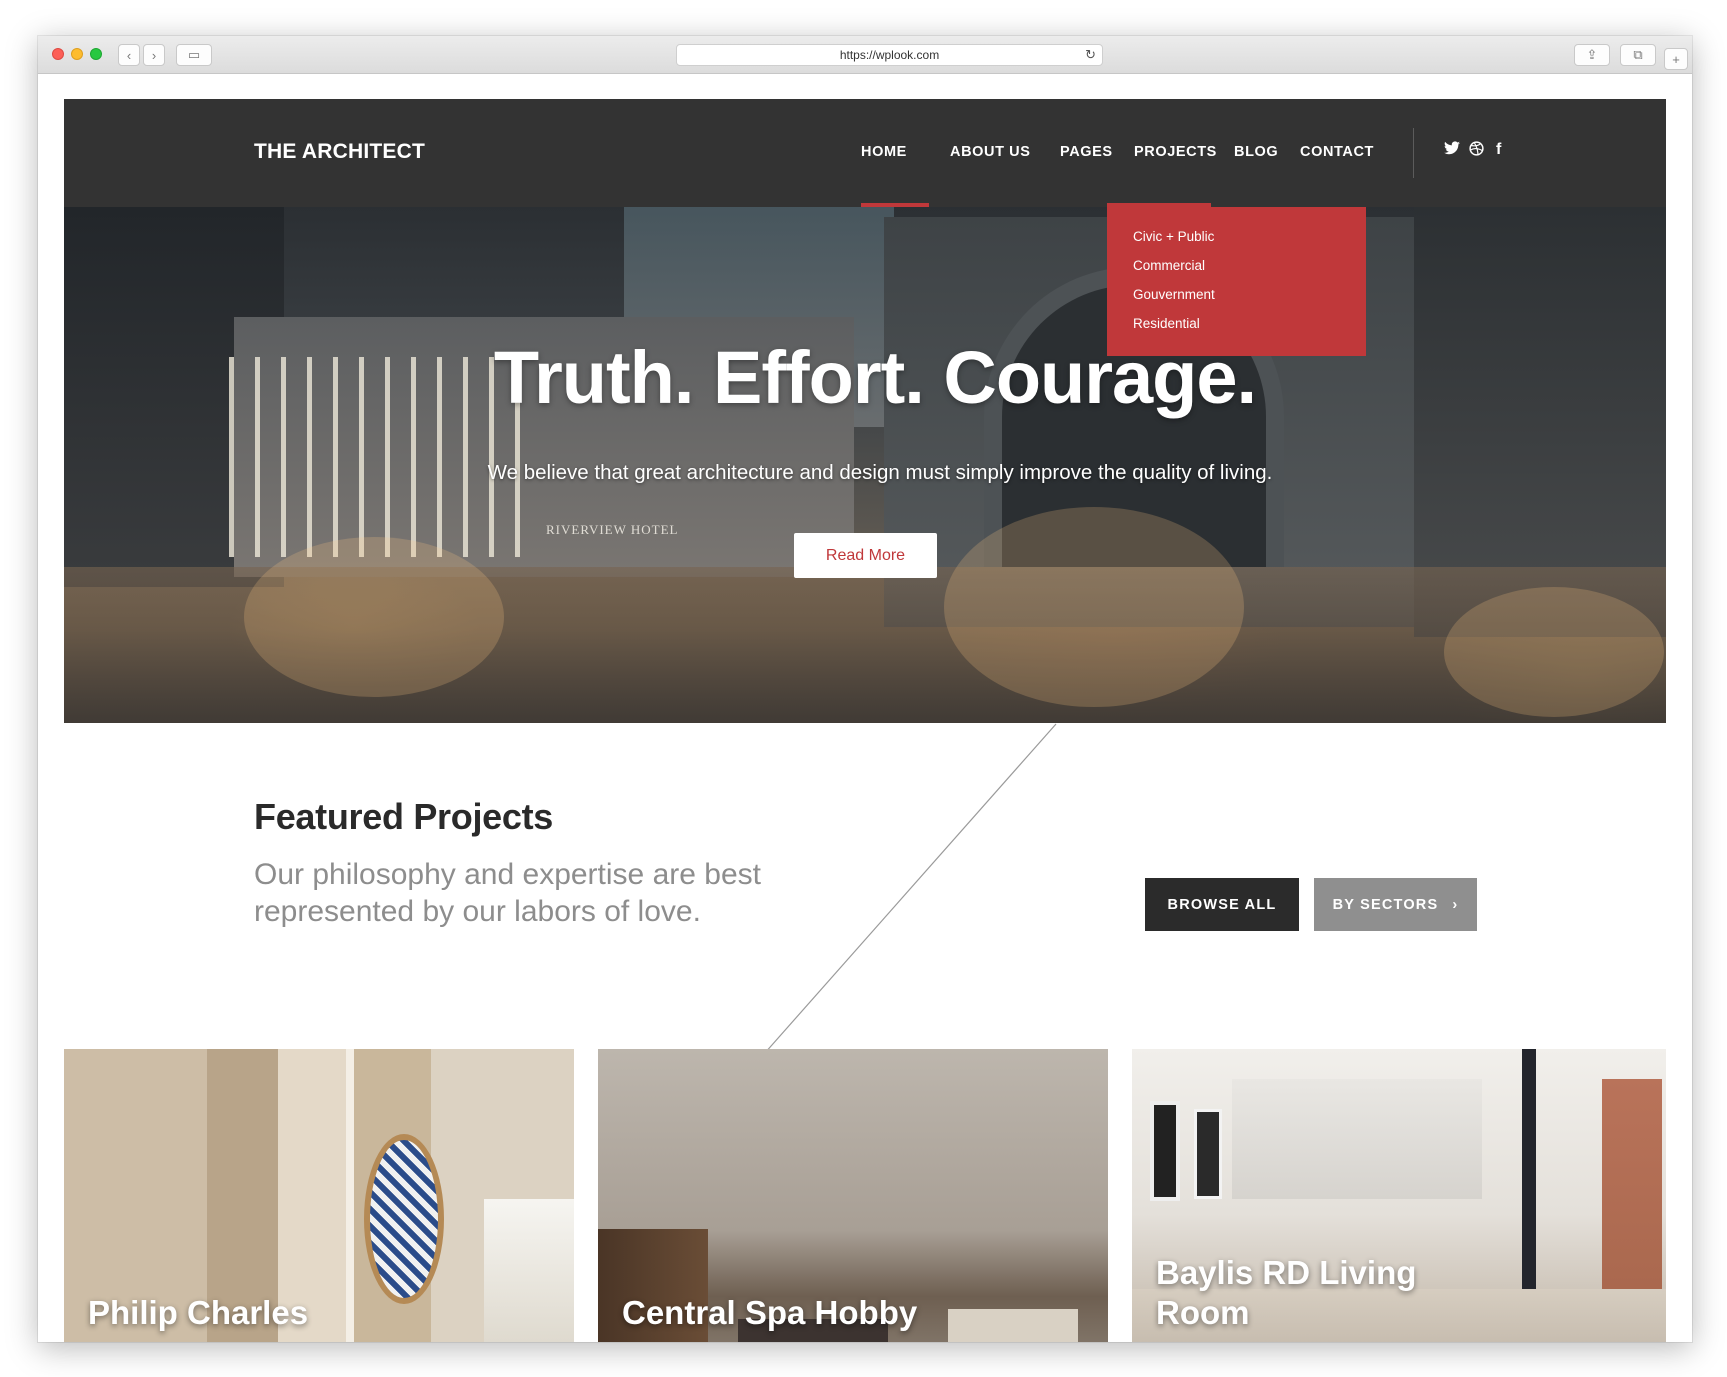  What do you see at coordinates (770, 1312) in the screenshot?
I see `project-title: Central Spa Hobby` at bounding box center [770, 1312].